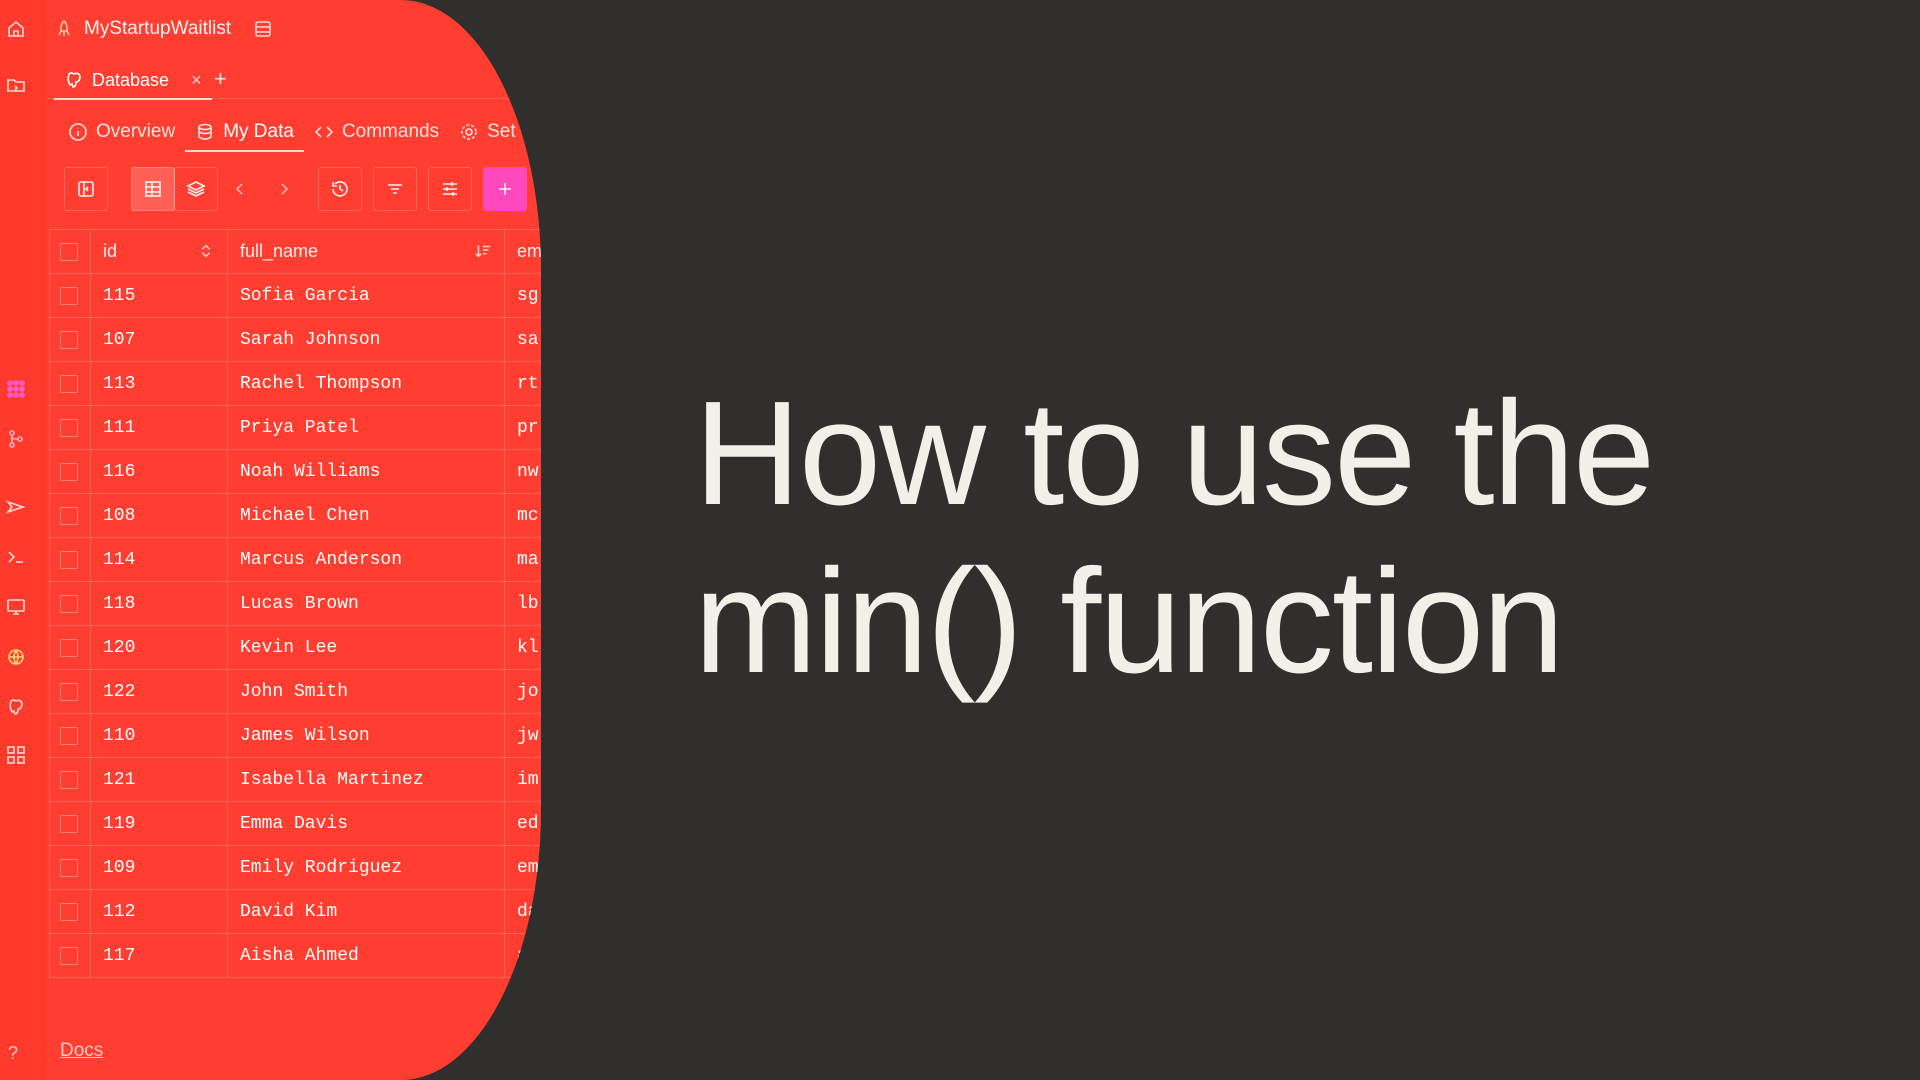  I want to click on sort-descending-icon, so click(483, 251).